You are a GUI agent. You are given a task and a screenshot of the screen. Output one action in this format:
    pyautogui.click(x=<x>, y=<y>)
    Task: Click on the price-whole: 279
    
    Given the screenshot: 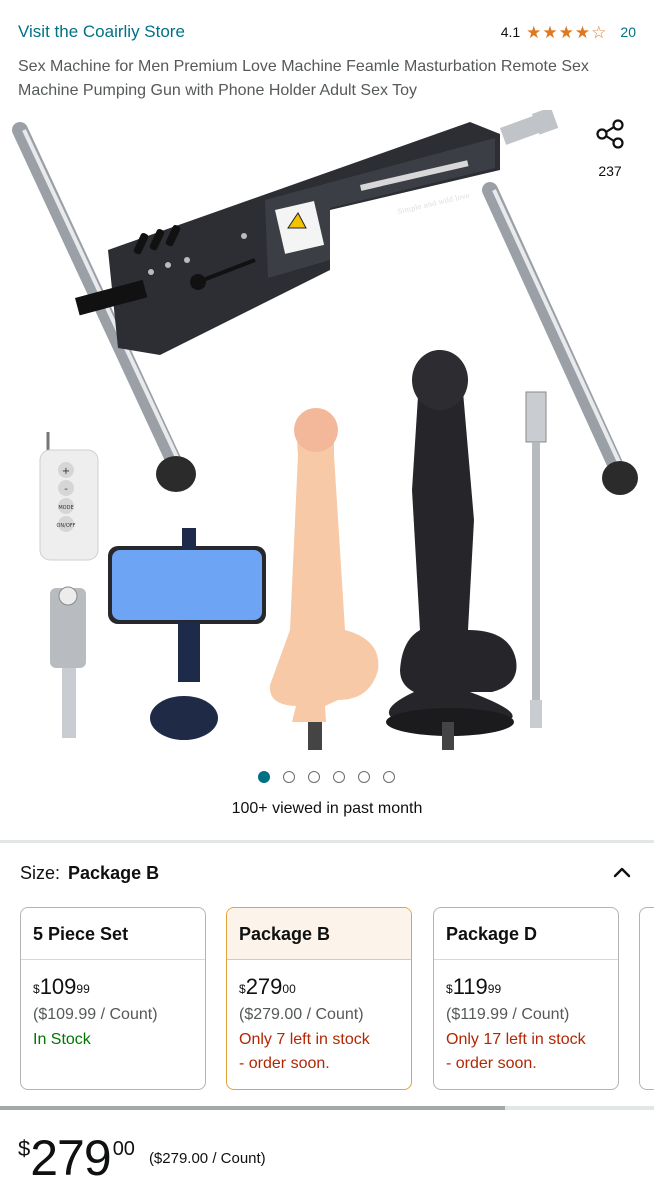 What is the action you would take?
    pyautogui.click(x=70, y=1158)
    